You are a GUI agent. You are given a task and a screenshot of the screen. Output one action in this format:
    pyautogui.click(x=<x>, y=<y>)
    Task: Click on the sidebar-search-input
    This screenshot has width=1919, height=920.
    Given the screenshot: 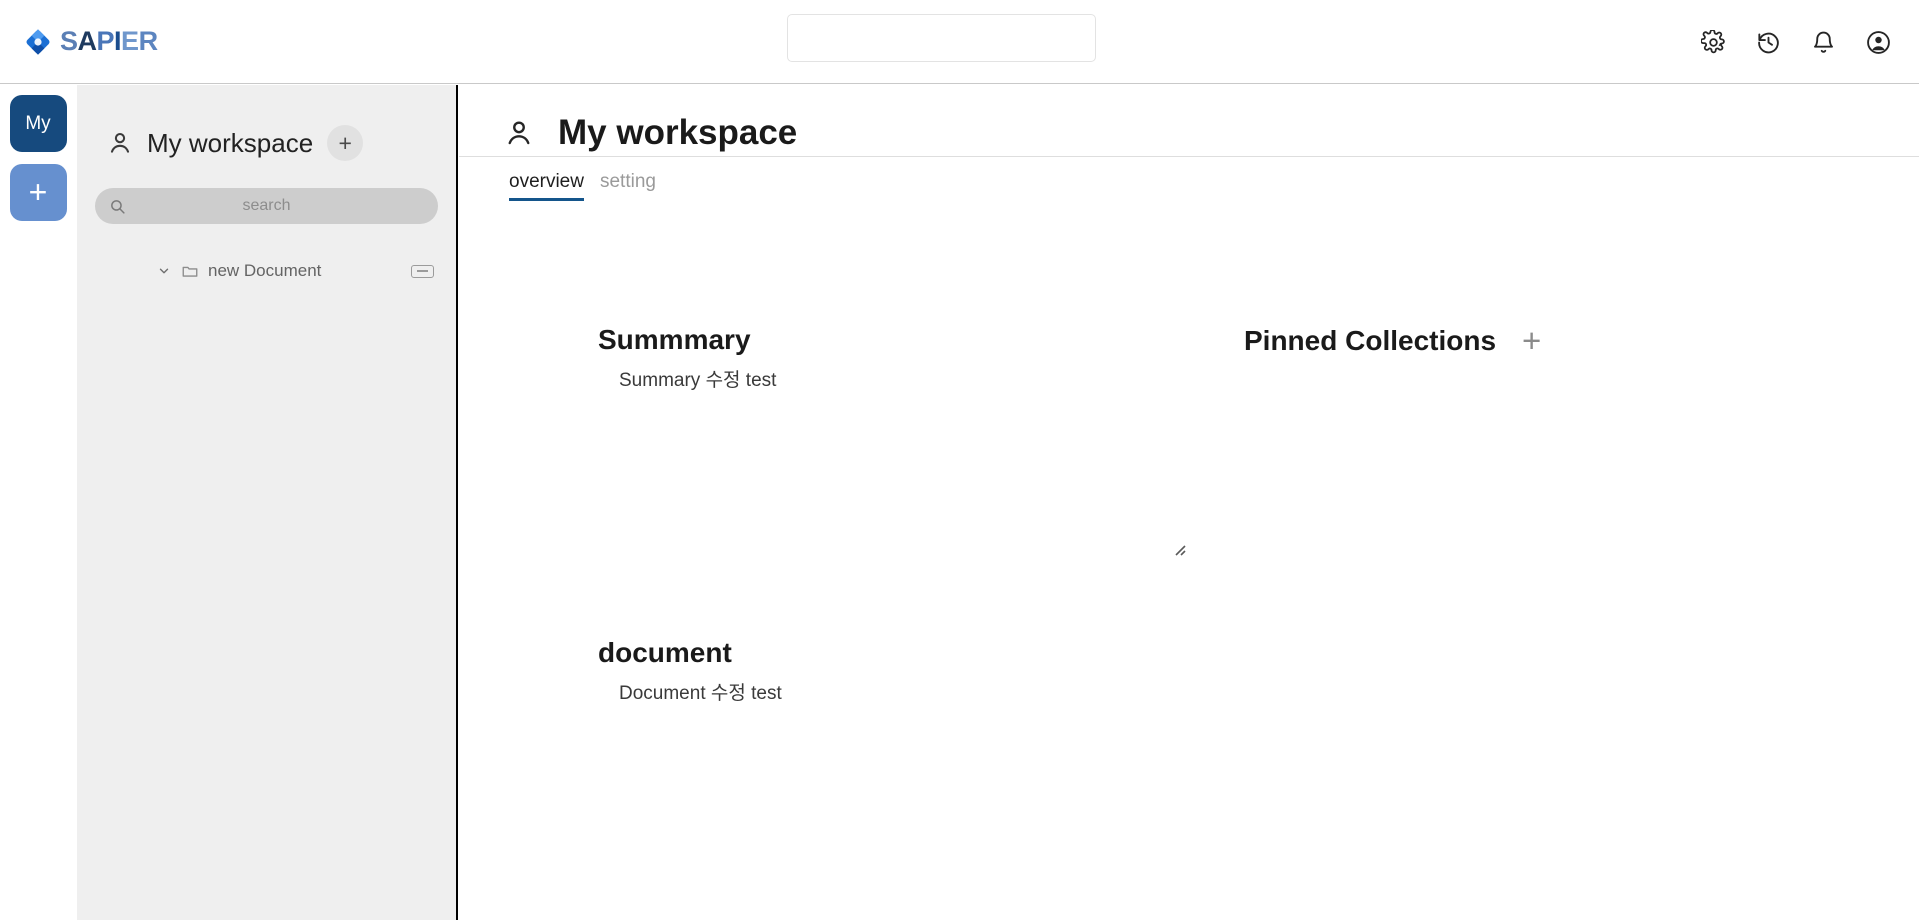 What is the action you would take?
    pyautogui.click(x=266, y=206)
    